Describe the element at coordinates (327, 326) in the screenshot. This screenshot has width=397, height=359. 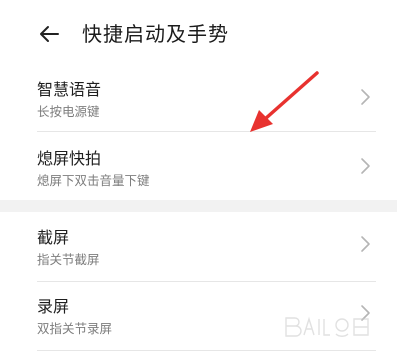
I see `baidu-jingyan-watermark-icon` at that location.